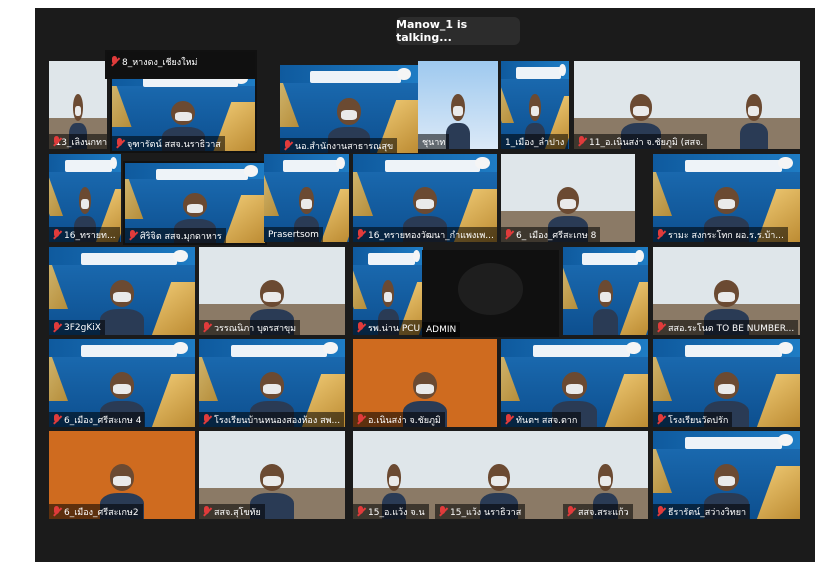 The height and width of the screenshot is (562, 823). I want to click on participant-name: Prasertsom, so click(293, 234).